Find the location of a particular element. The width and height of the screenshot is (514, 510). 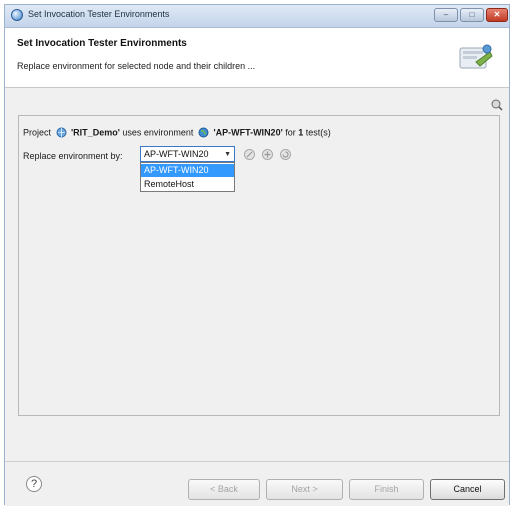

button-bar: ? < Back Next > Finish Cancel is located at coordinates (257, 483).